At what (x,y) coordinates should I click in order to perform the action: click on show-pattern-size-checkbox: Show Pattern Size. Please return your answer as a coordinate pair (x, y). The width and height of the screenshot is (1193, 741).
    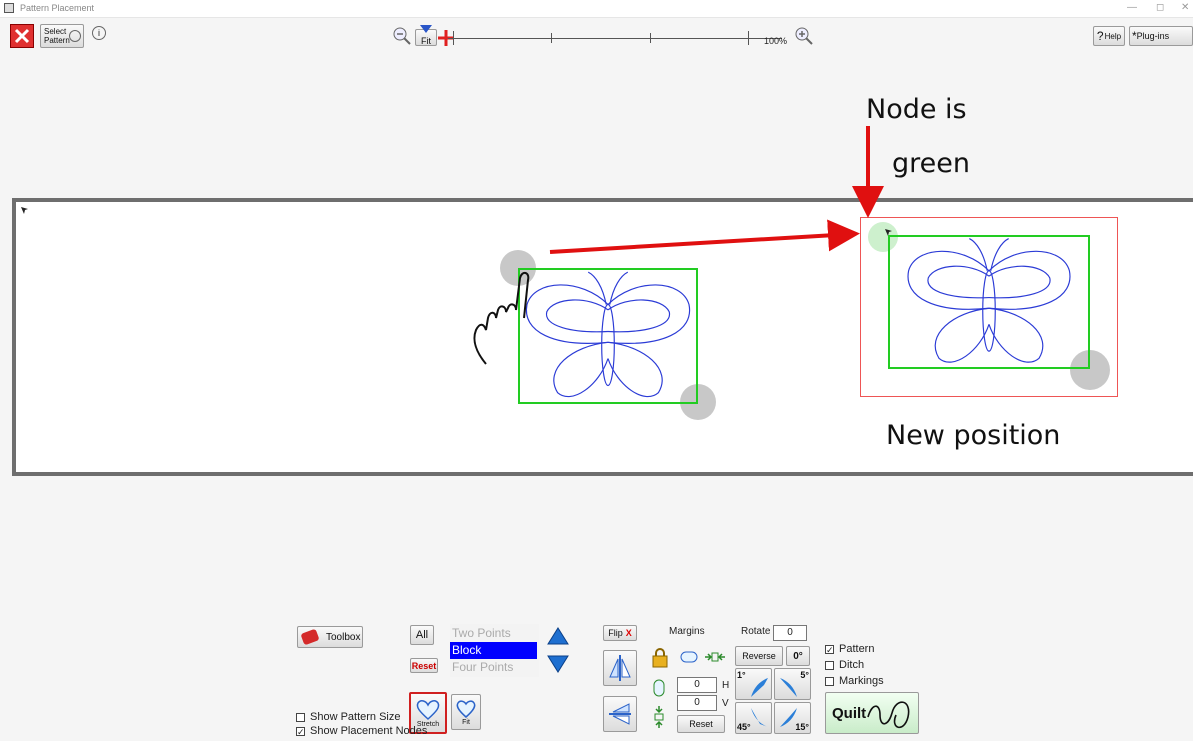
    Looking at the image, I should click on (348, 717).